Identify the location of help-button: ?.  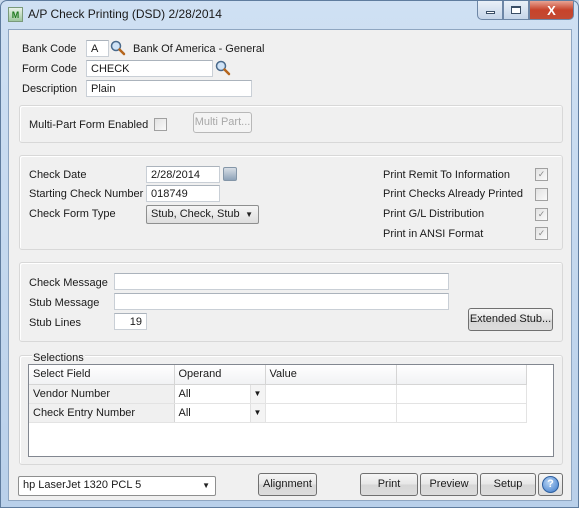
(550, 484).